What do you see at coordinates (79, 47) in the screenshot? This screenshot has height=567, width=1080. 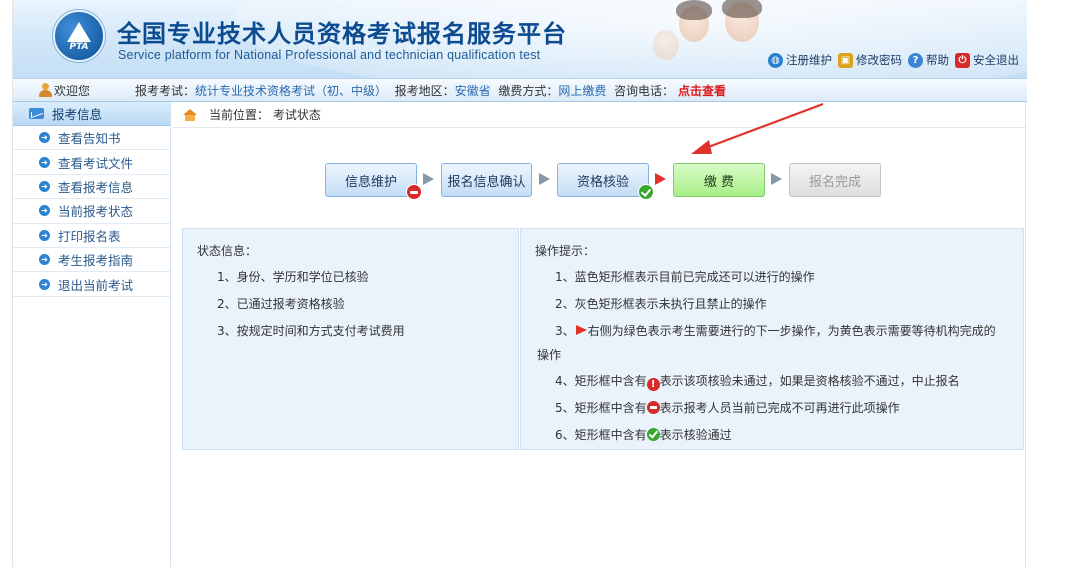 I see `logo-text: PTA` at bounding box center [79, 47].